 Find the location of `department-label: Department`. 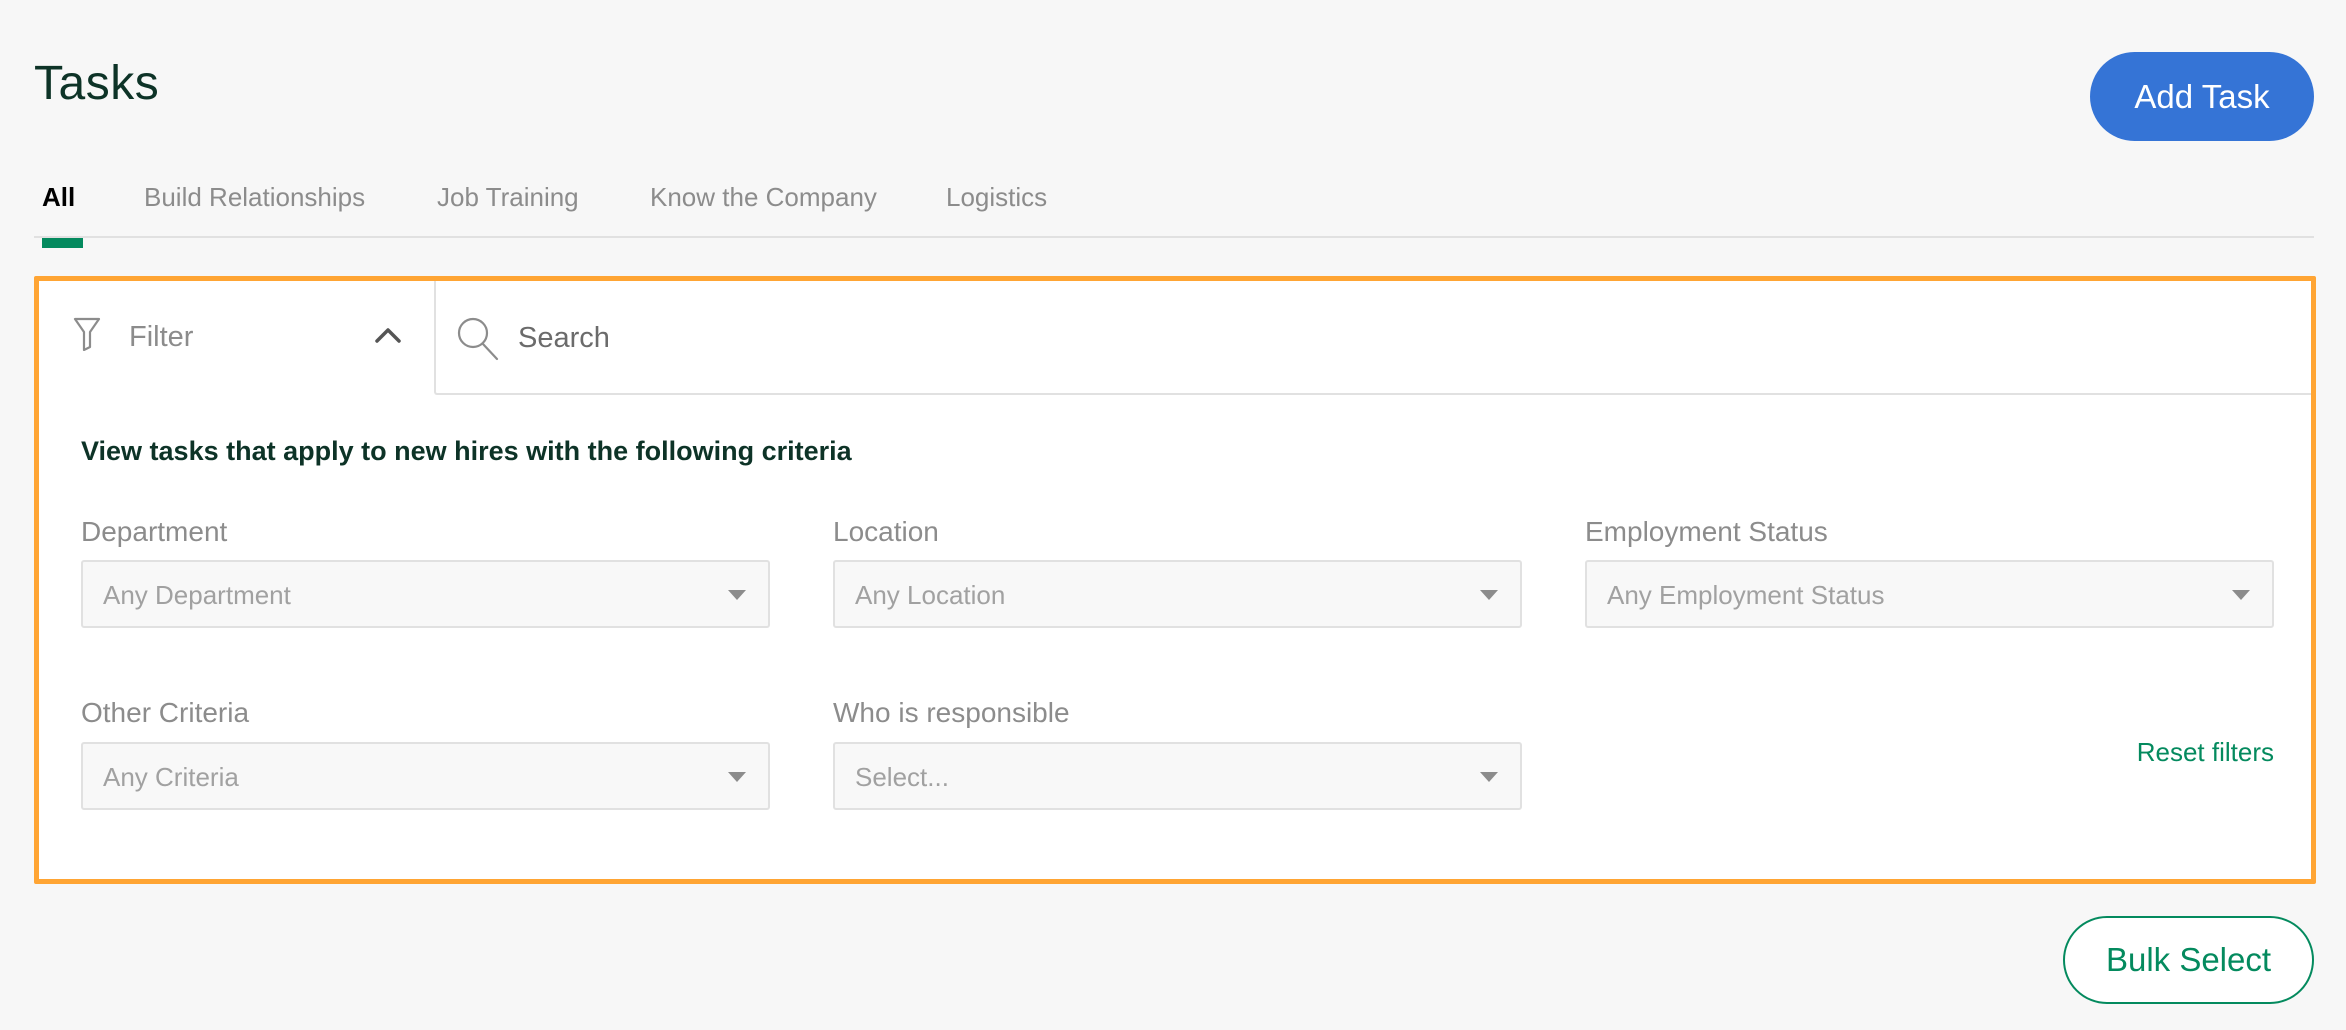

department-label: Department is located at coordinates (154, 531).